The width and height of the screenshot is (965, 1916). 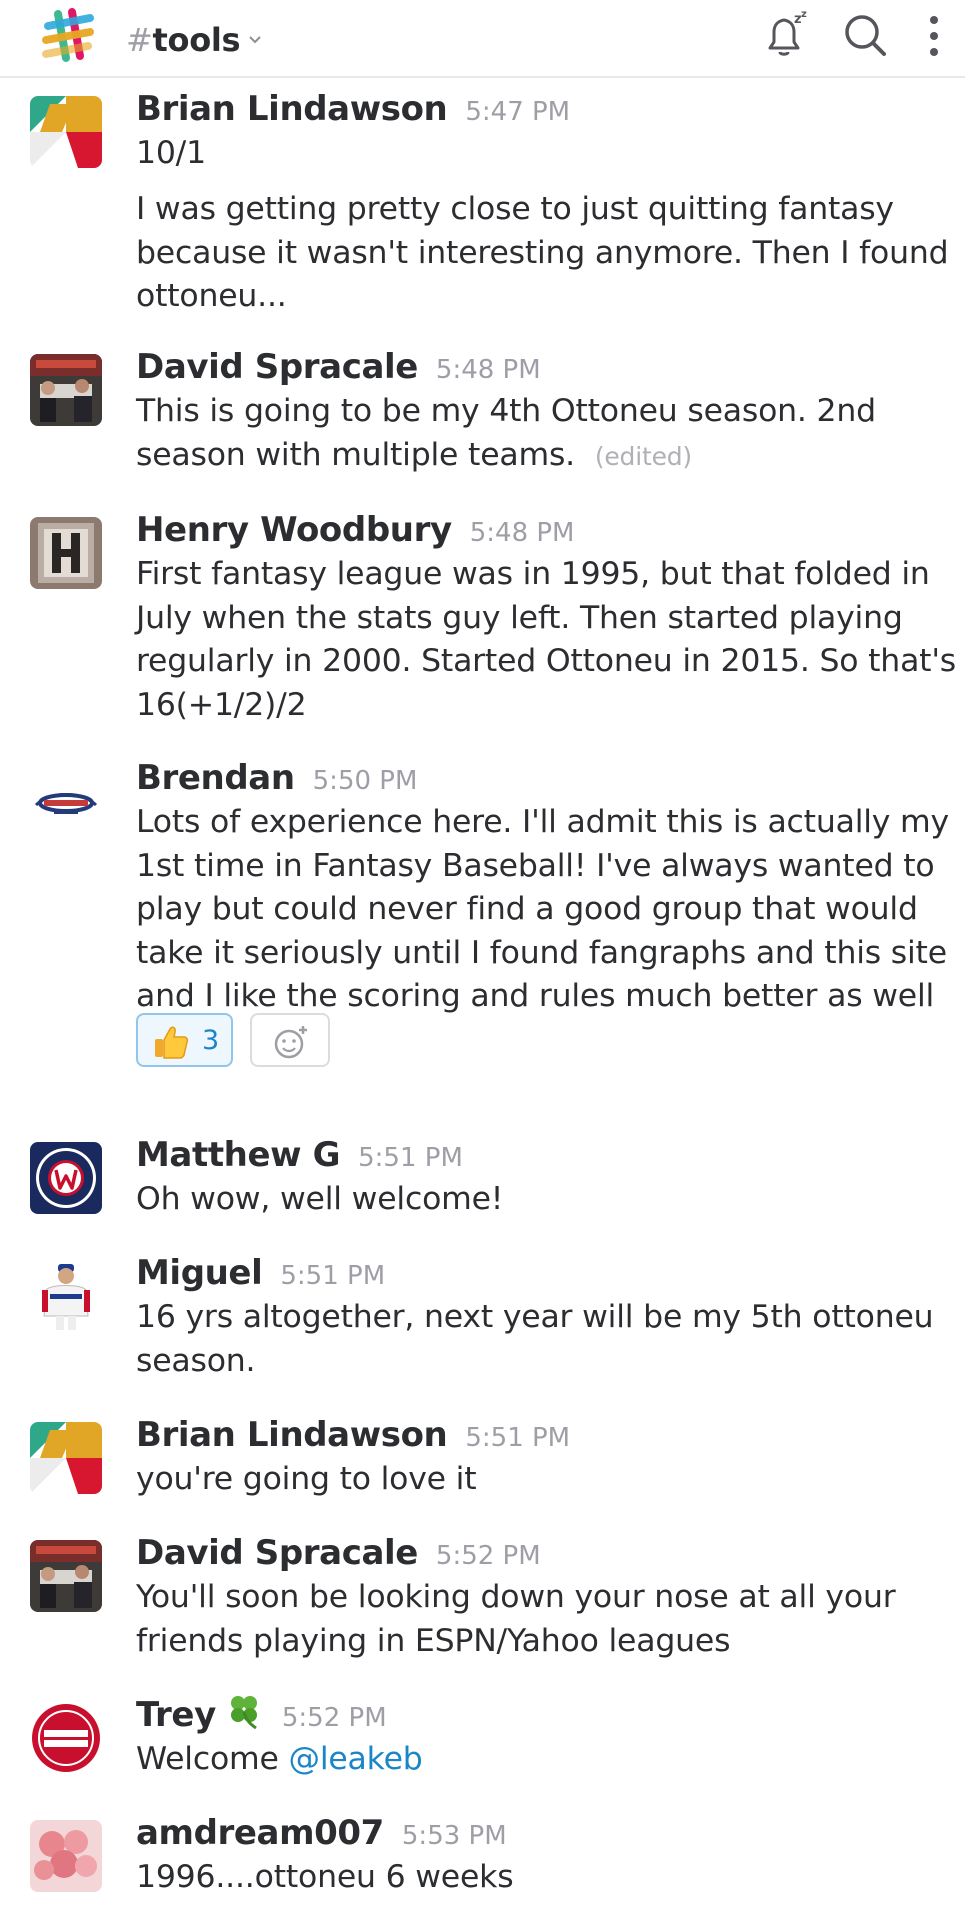 I want to click on timestamp: 5:50 PM, so click(x=365, y=781).